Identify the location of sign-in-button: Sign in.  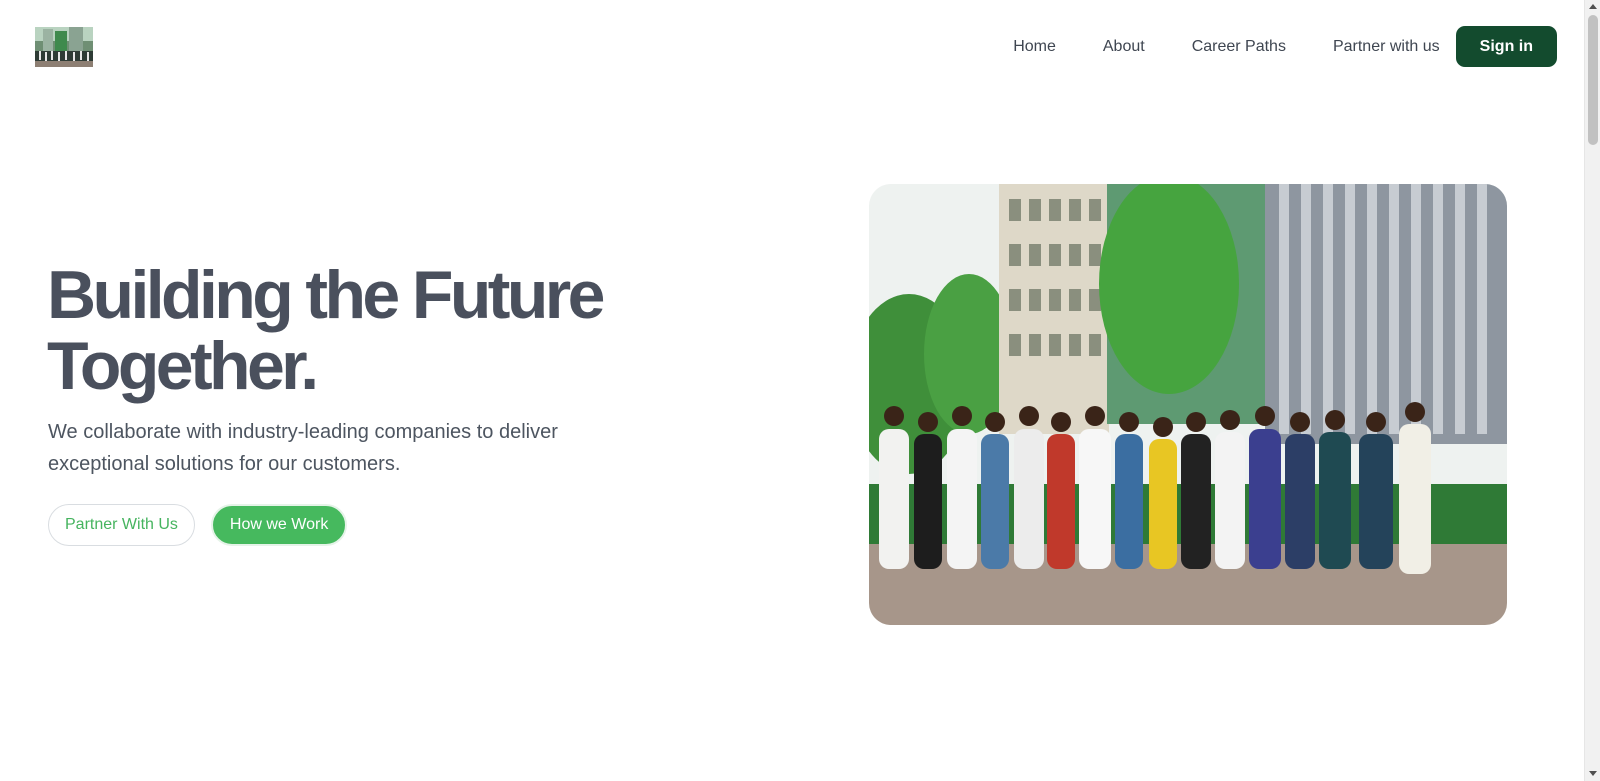
(1506, 46).